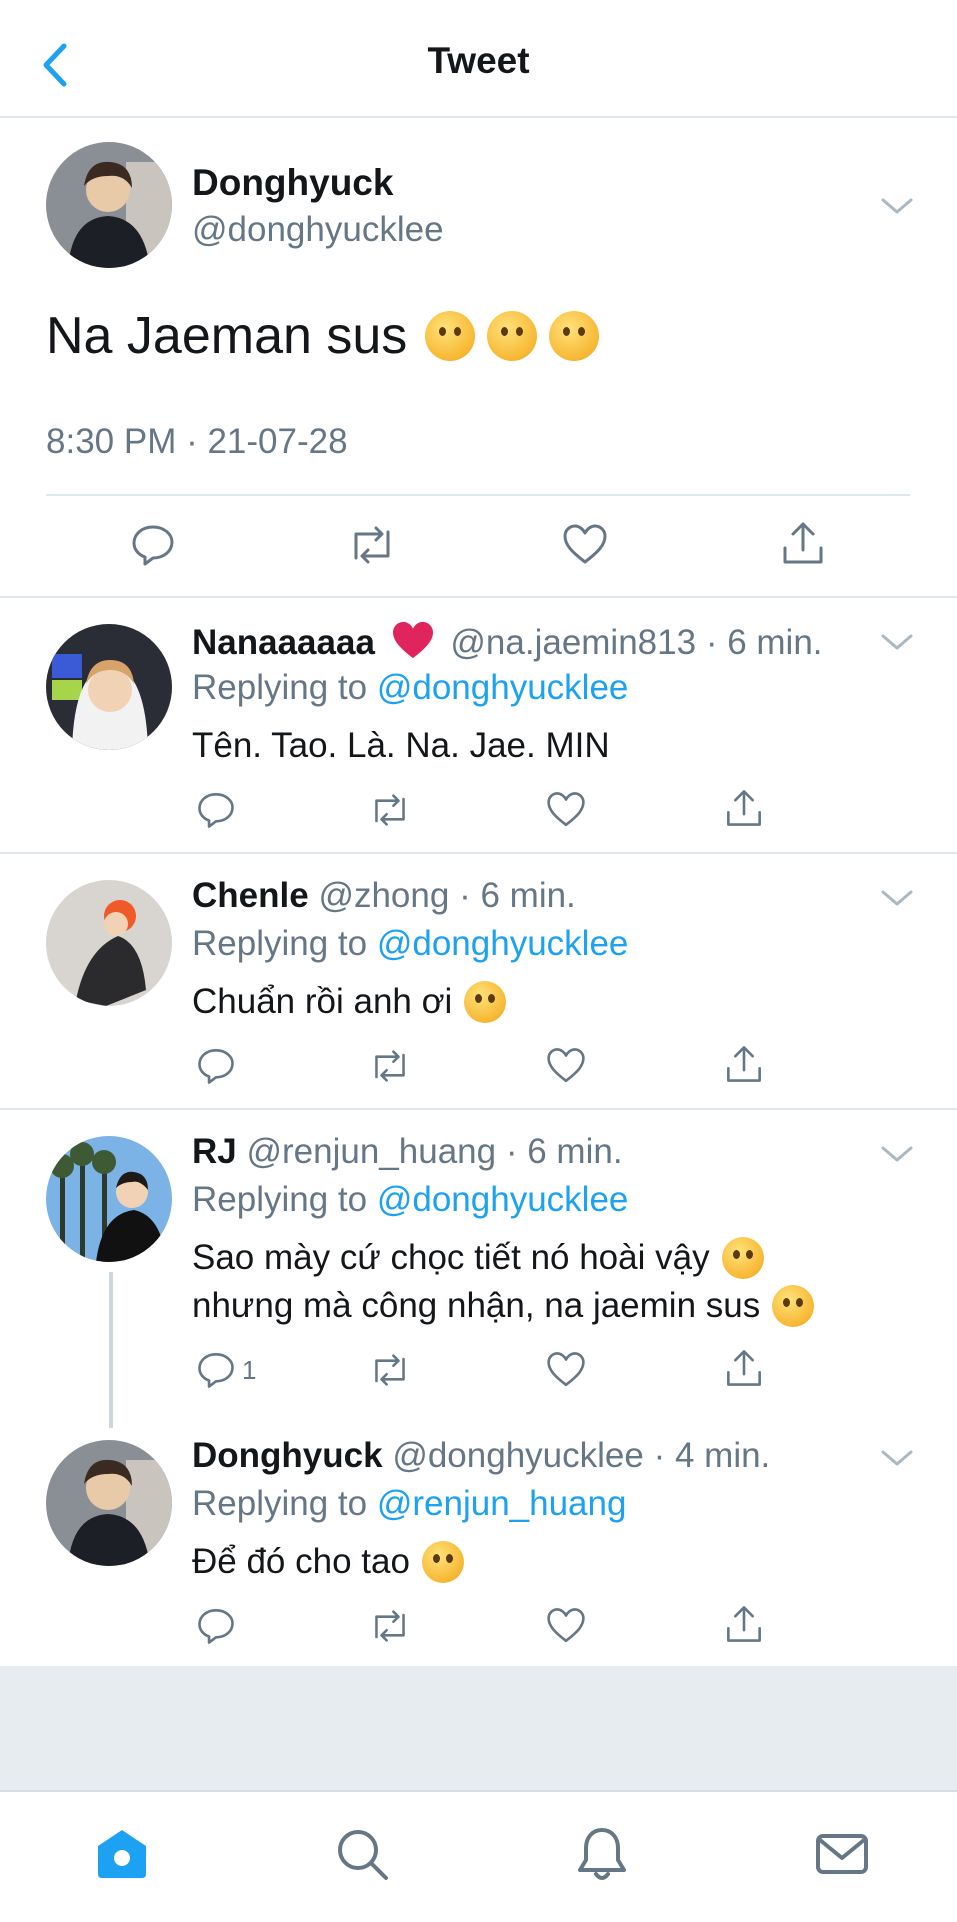 This screenshot has width=957, height=1922. I want to click on reply-author-name: Chenle, so click(250, 895).